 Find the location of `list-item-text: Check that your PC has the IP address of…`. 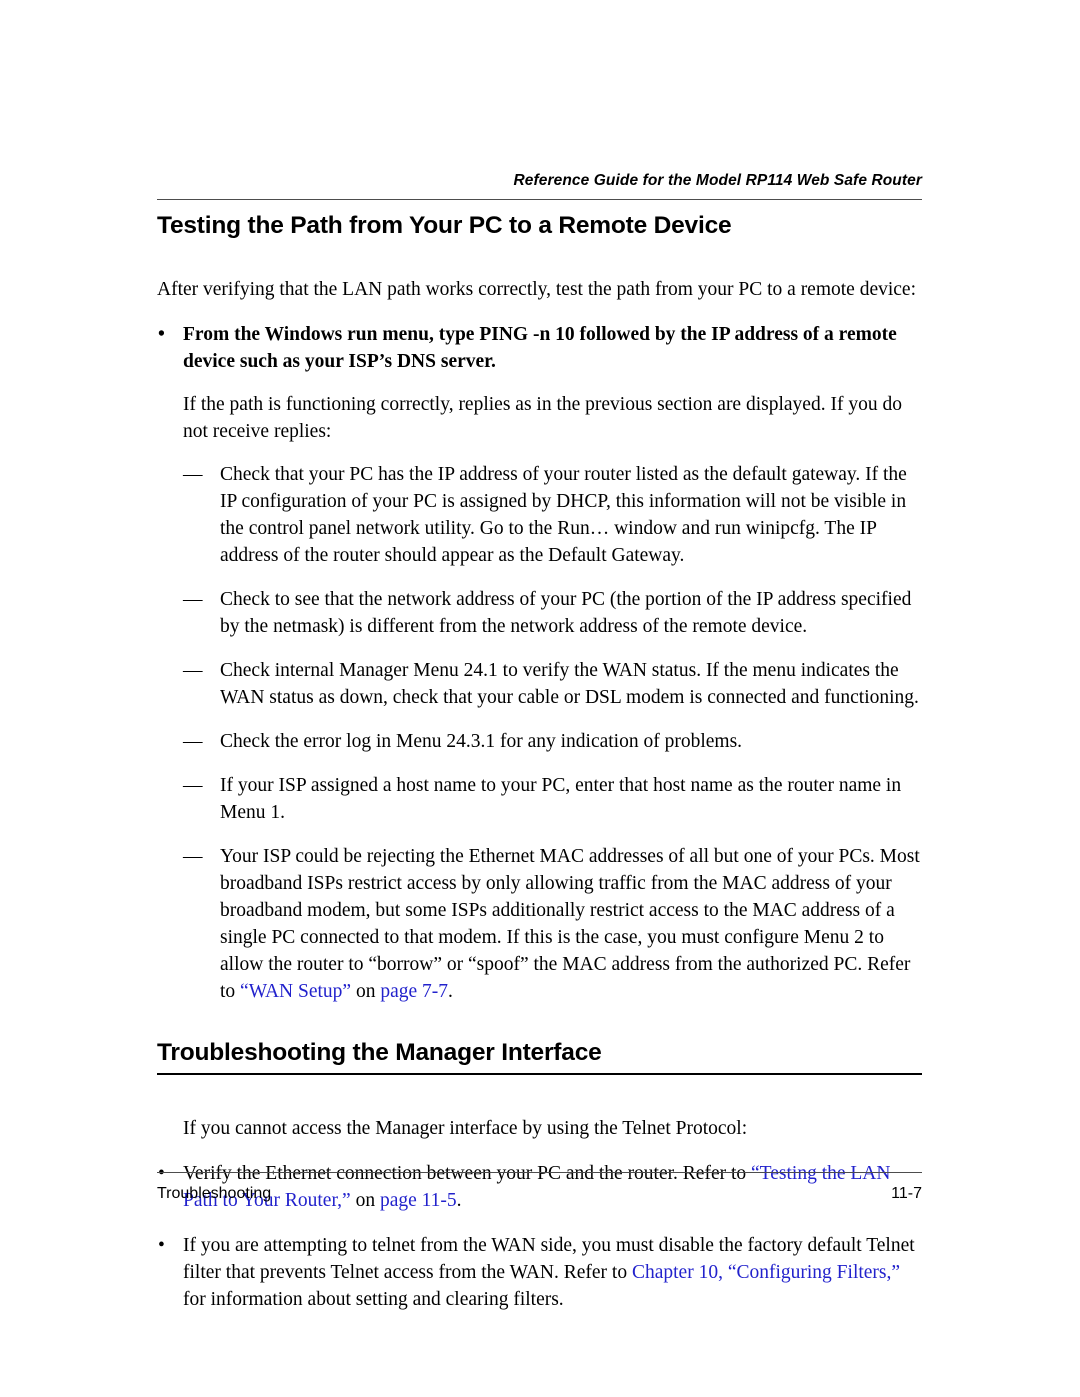

list-item-text: Check that your PC has the IP address of… is located at coordinates (563, 515).